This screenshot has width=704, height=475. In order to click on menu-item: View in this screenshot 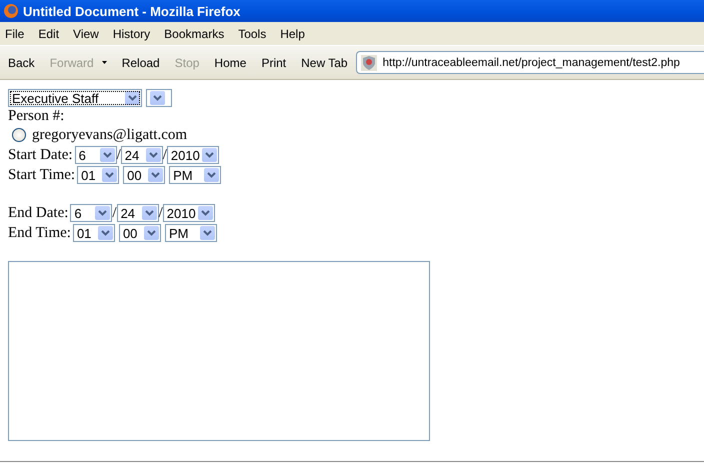, I will do `click(86, 33)`.